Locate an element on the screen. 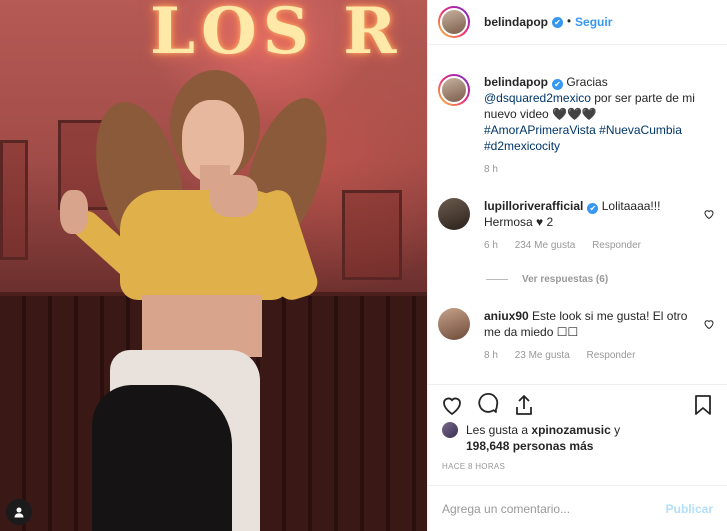 The height and width of the screenshot is (531, 727). post-header: belindapop ✔ • Seguir is located at coordinates (577, 22).